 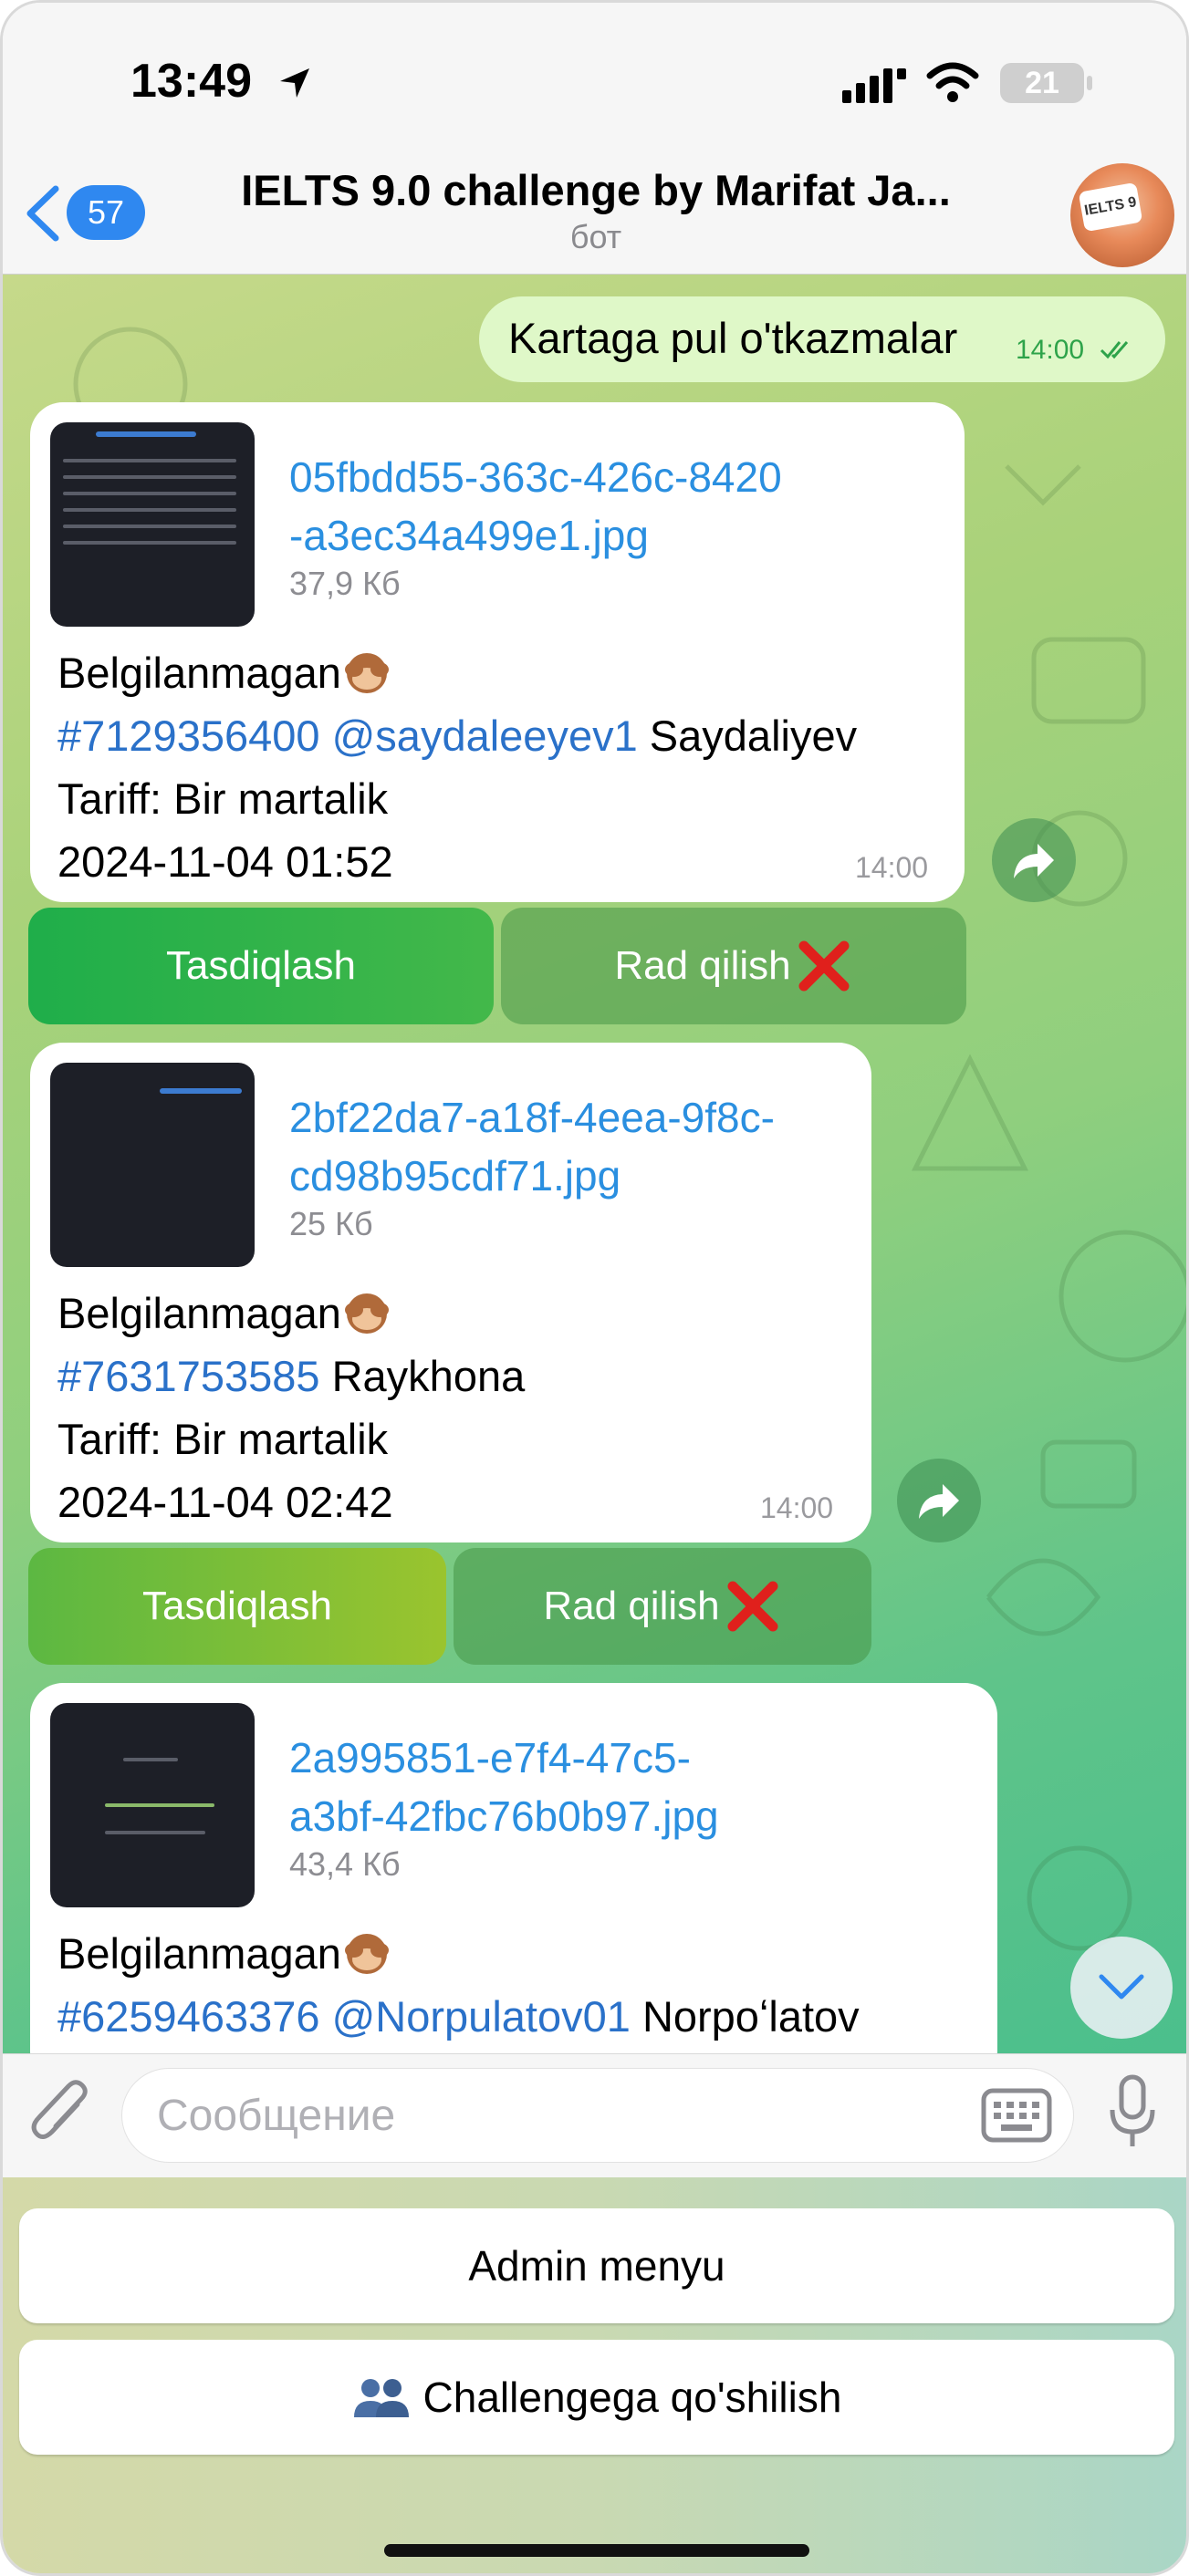 What do you see at coordinates (597, 2115) in the screenshot?
I see `message-input: Сообщение` at bounding box center [597, 2115].